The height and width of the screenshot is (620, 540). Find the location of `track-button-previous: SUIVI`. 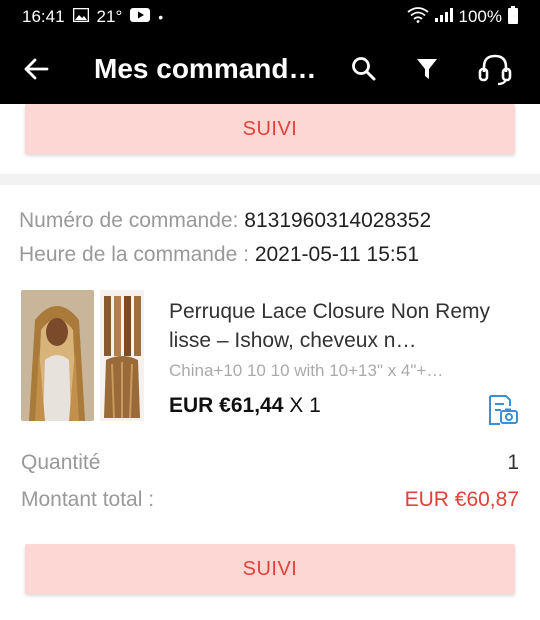

track-button-previous: SUIVI is located at coordinates (270, 129).